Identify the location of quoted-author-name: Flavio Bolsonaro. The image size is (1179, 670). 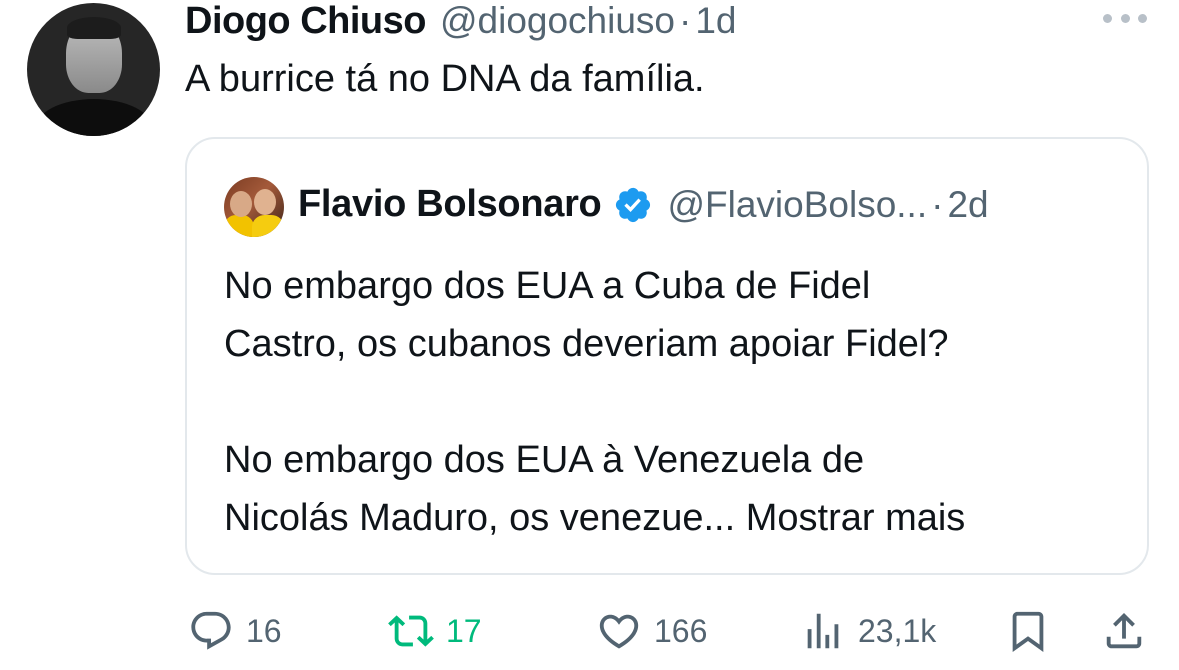
(450, 204).